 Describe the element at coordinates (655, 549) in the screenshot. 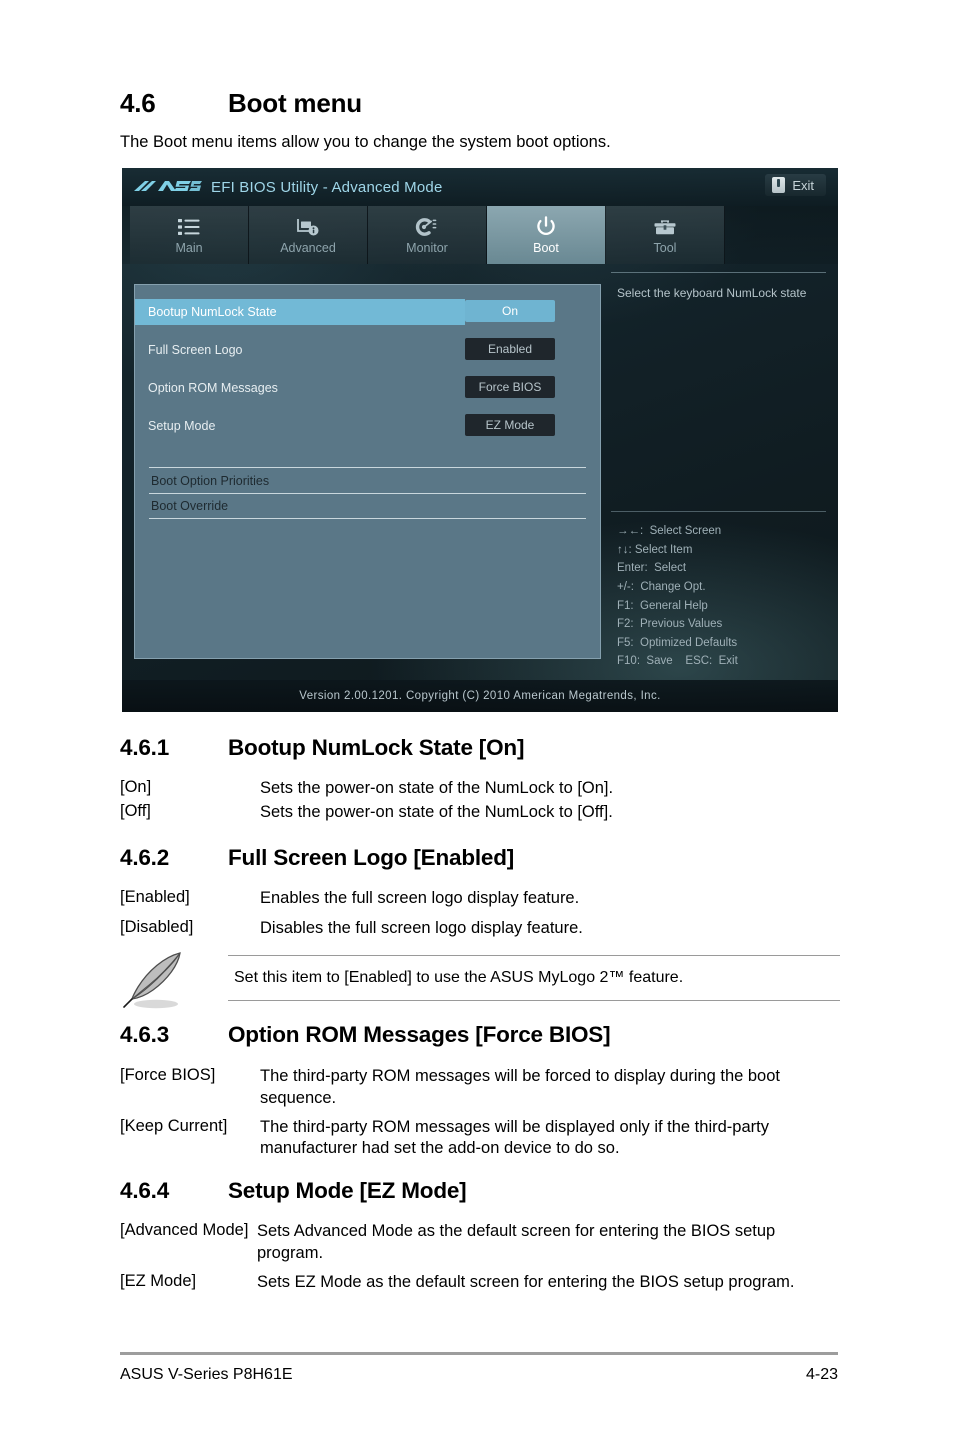

I see `key-legend-line: ↑↓: Select Item` at that location.